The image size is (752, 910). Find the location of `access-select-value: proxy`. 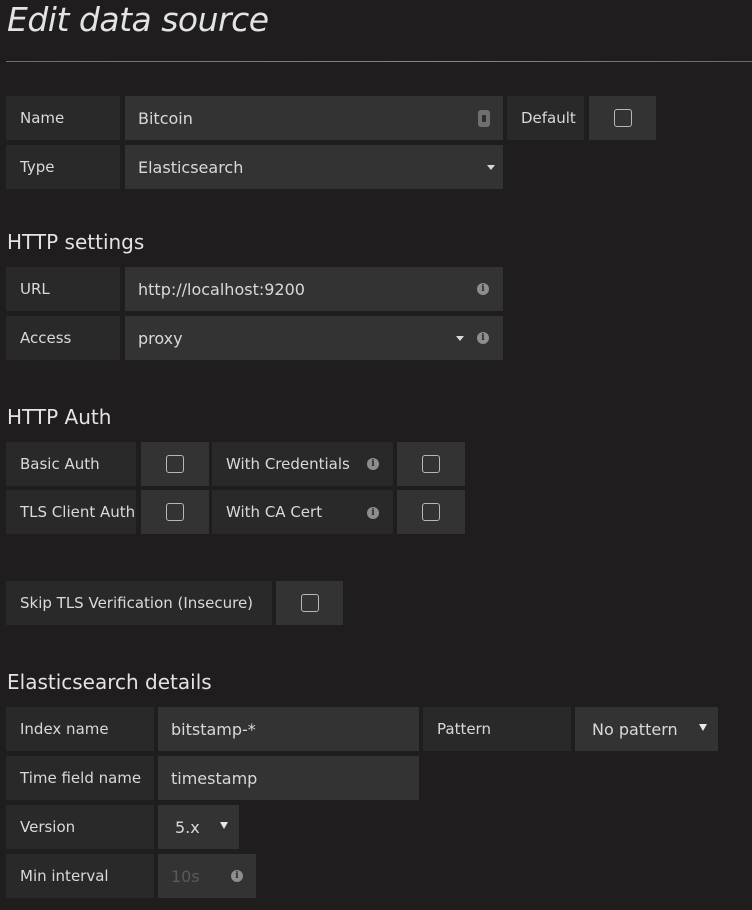

access-select-value: proxy is located at coordinates (160, 338).